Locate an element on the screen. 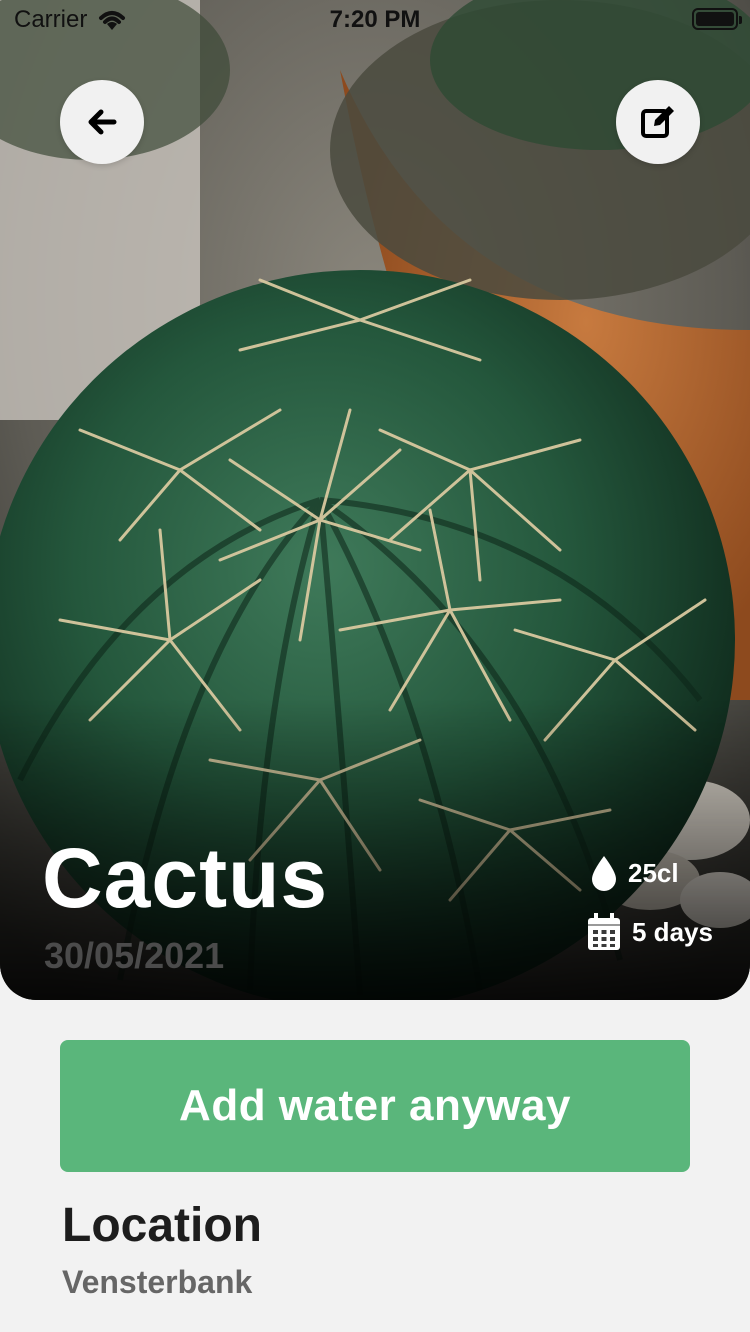  arrow-left-icon is located at coordinates (102, 122).